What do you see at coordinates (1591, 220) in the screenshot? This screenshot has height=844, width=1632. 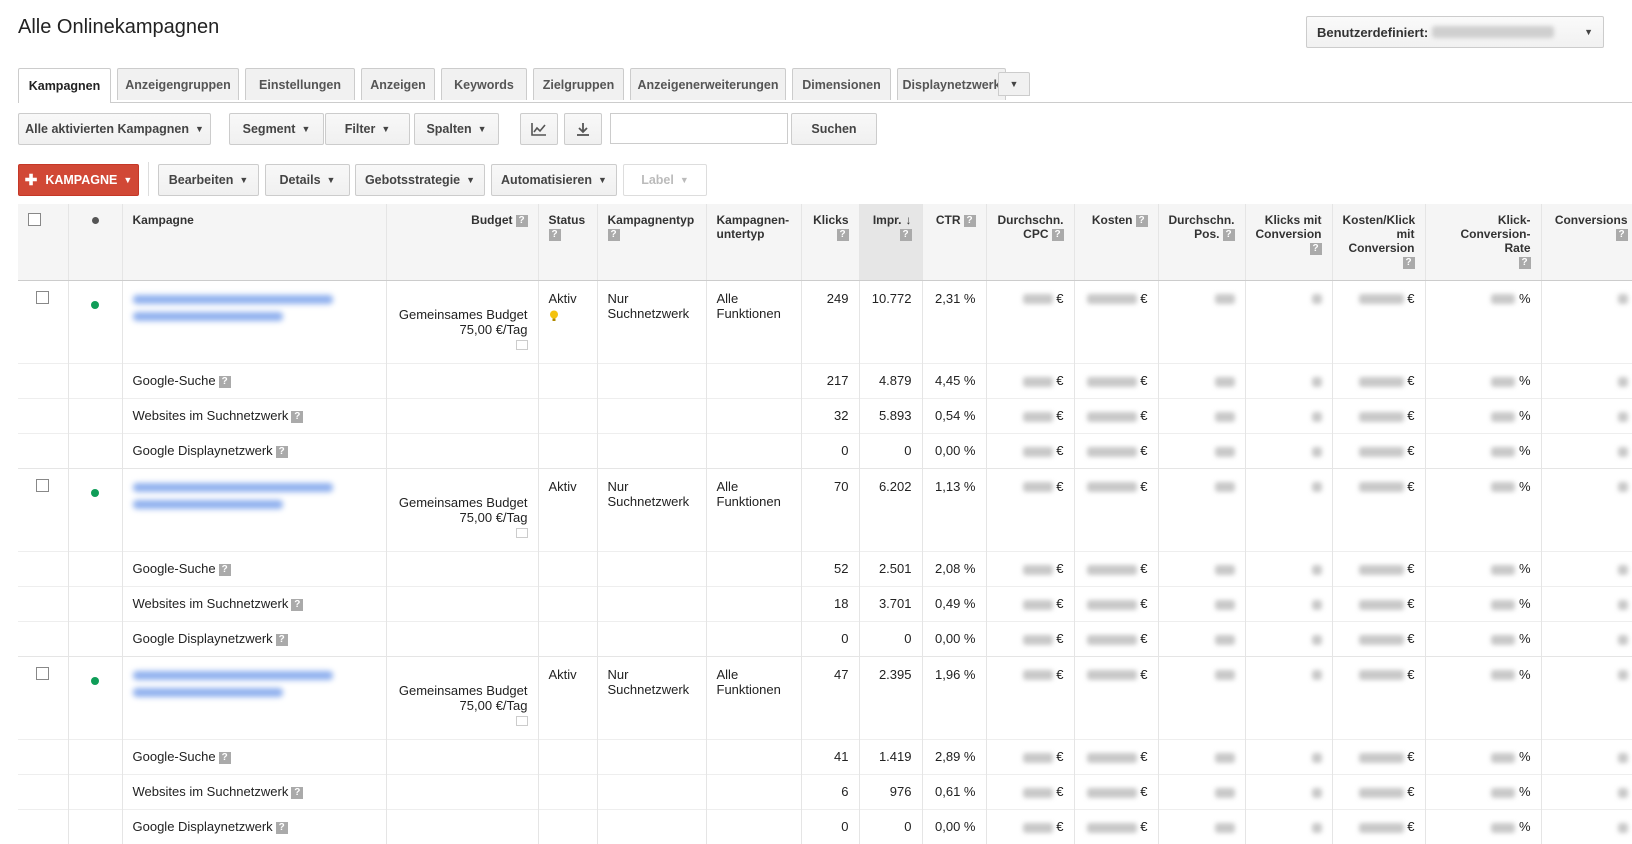 I see `col-conversions-label: Conversions` at bounding box center [1591, 220].